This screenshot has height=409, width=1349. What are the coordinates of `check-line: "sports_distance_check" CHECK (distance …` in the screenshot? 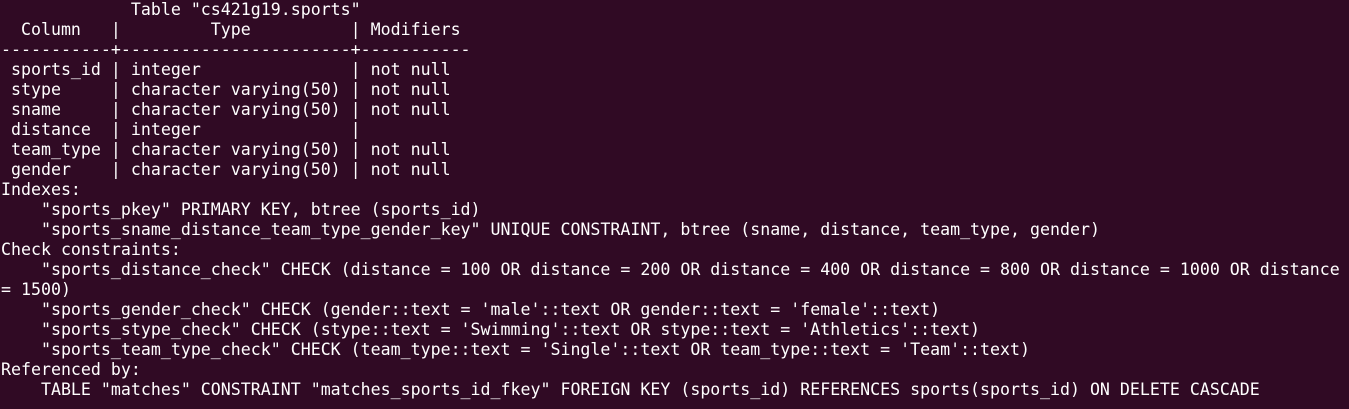 It's located at (670, 269).